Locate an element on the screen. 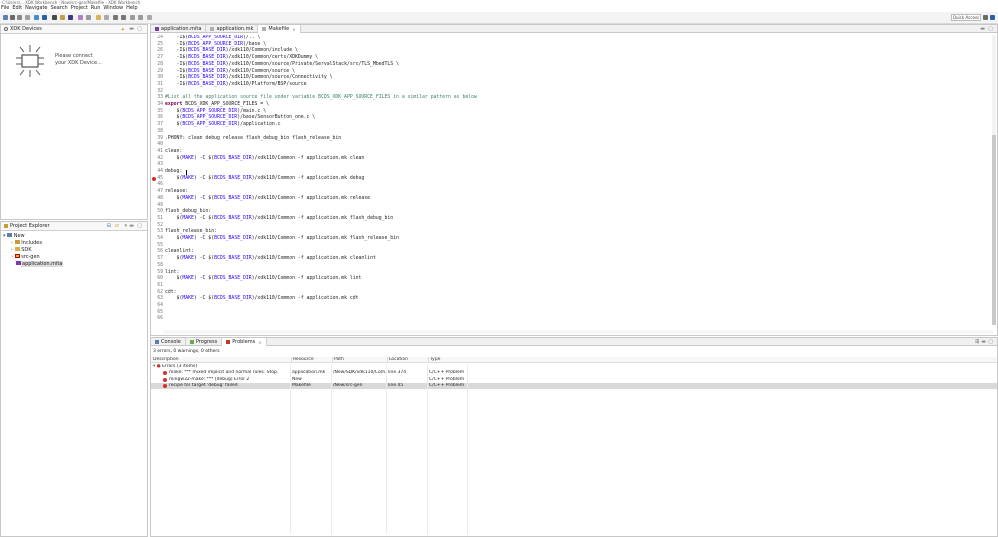 This screenshot has height=537, width=998. code-line: 53 flash_release_bin: is located at coordinates (568, 232).